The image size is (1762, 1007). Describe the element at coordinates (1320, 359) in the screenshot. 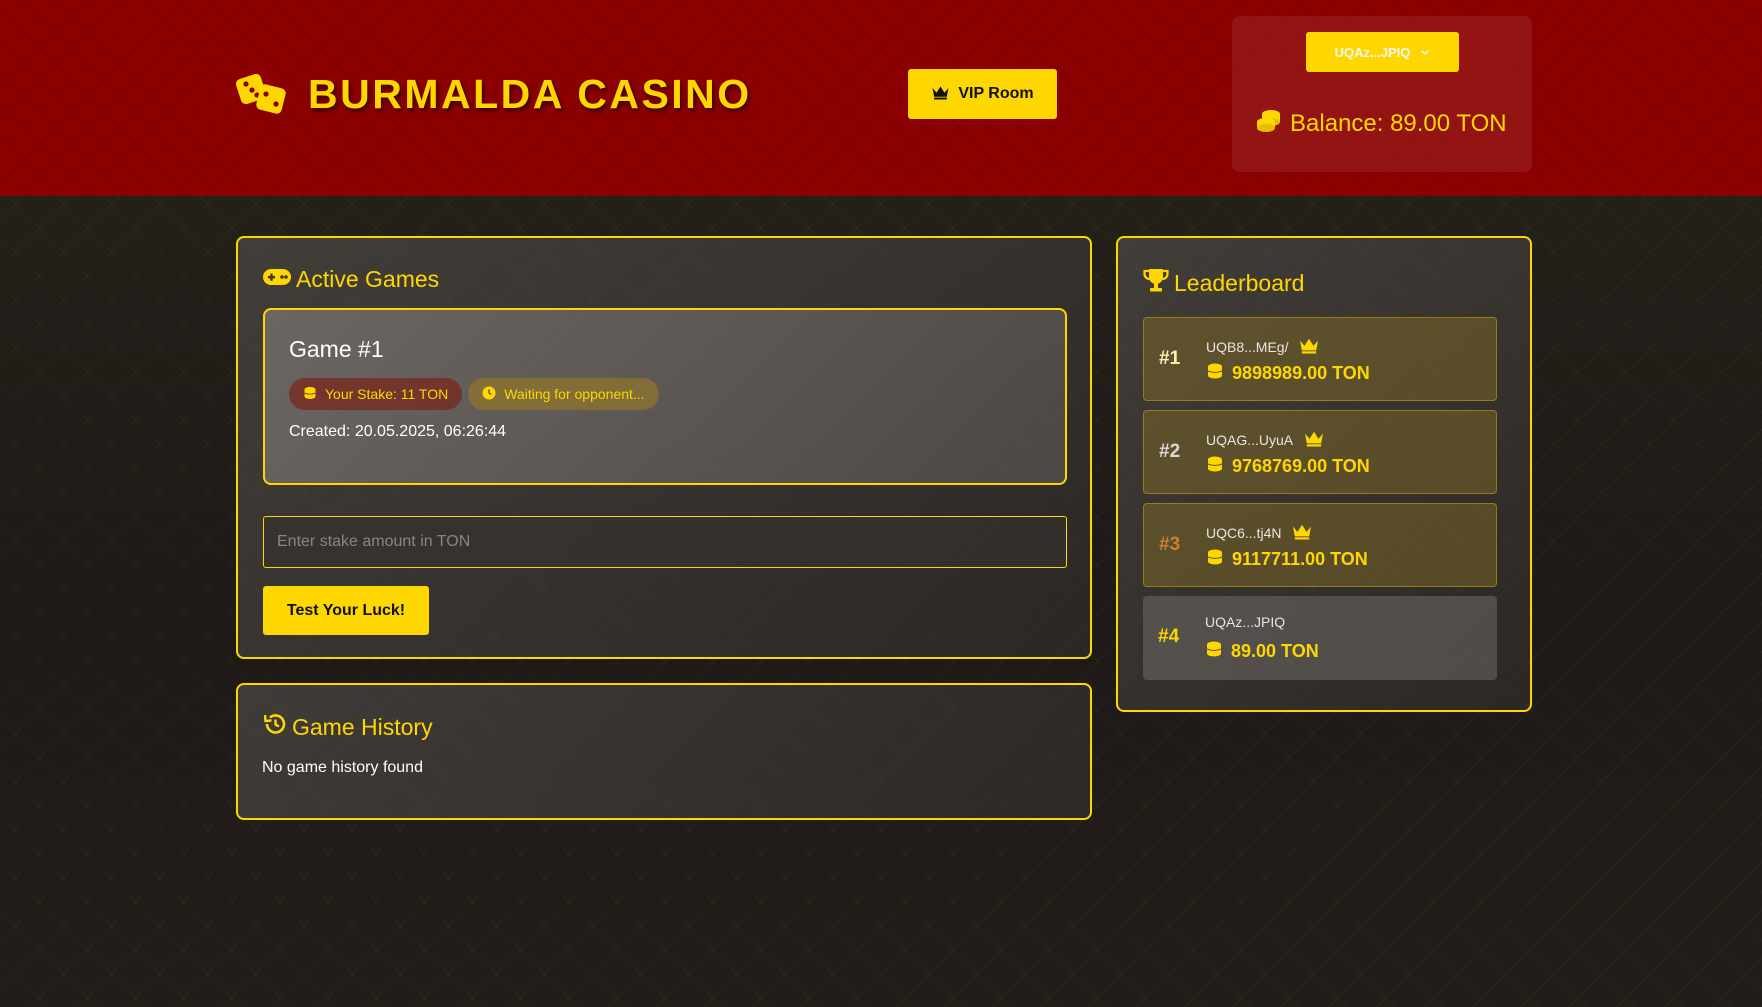

I see `leaderboard-row: #1 UQB8...MEg/ 9898989.00 TON` at that location.